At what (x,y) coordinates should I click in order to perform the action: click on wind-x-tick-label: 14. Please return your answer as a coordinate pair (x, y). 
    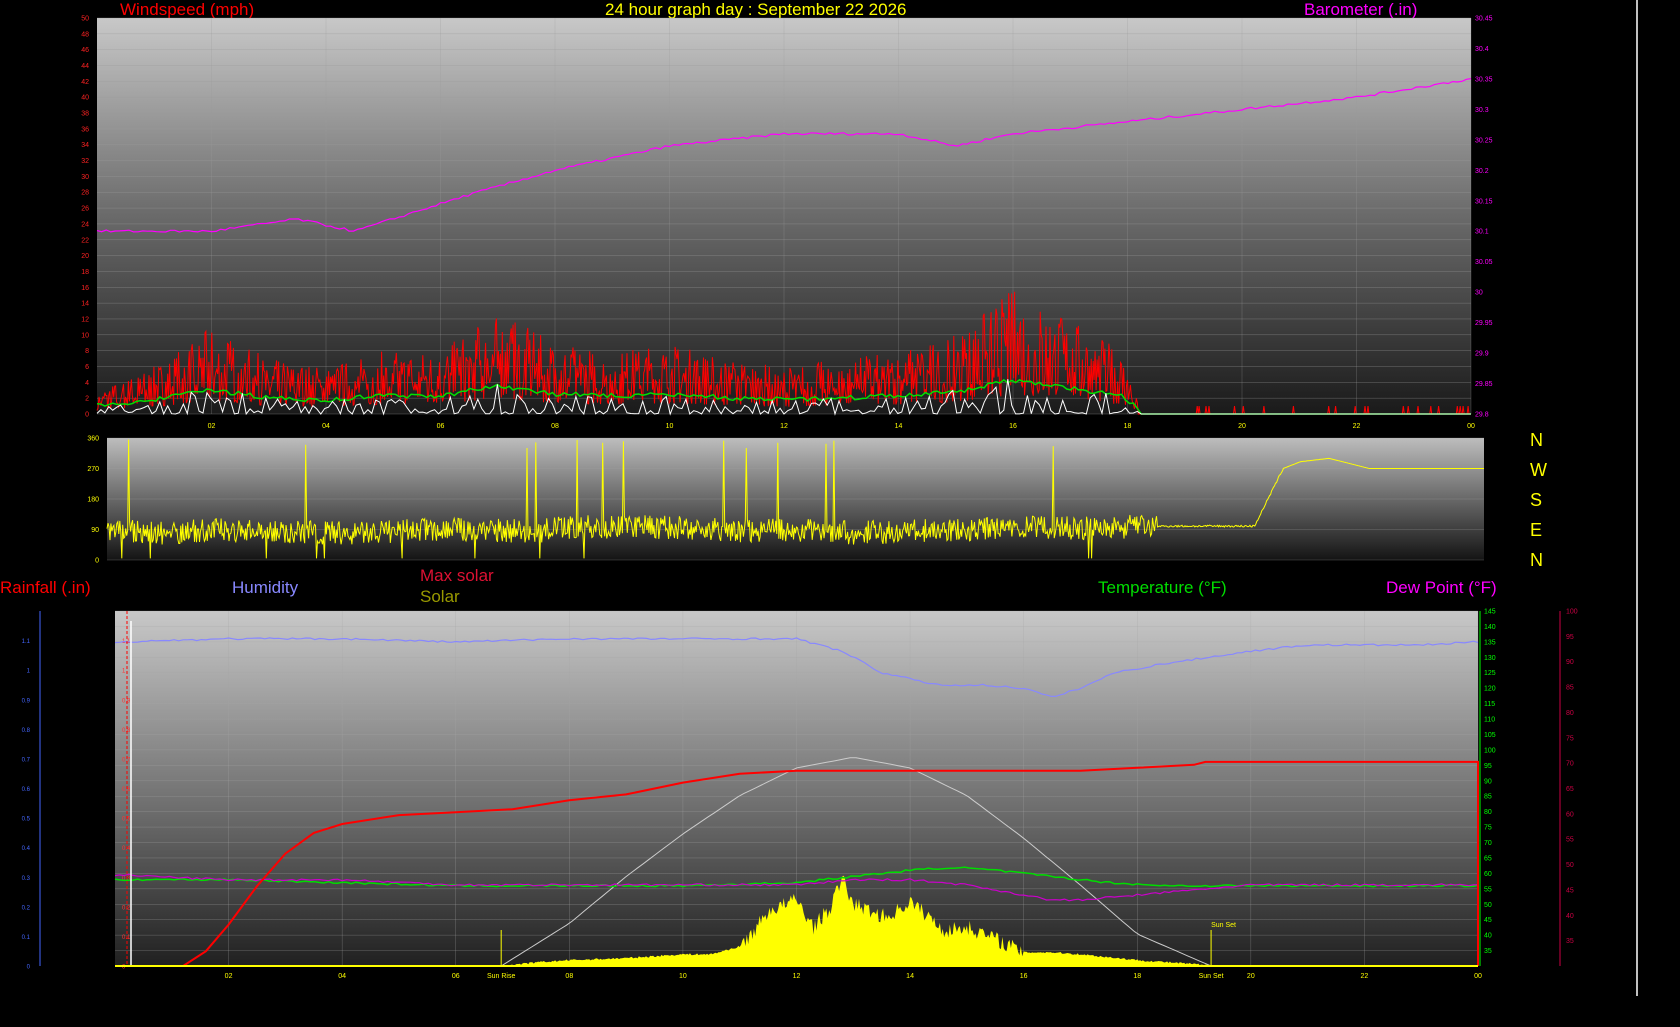
    Looking at the image, I should click on (899, 426).